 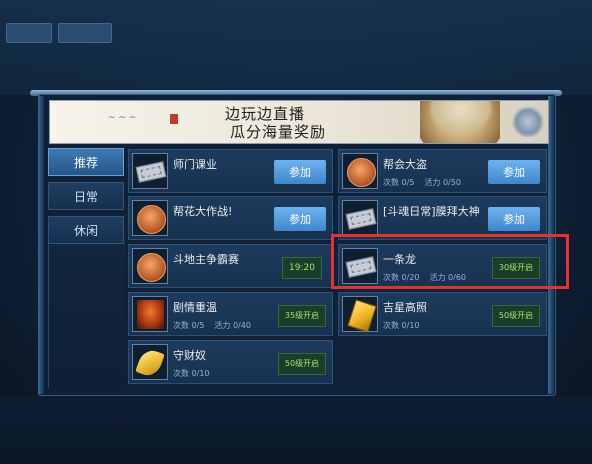 What do you see at coordinates (461, 118) in the screenshot?
I see `banner-character-hair` at bounding box center [461, 118].